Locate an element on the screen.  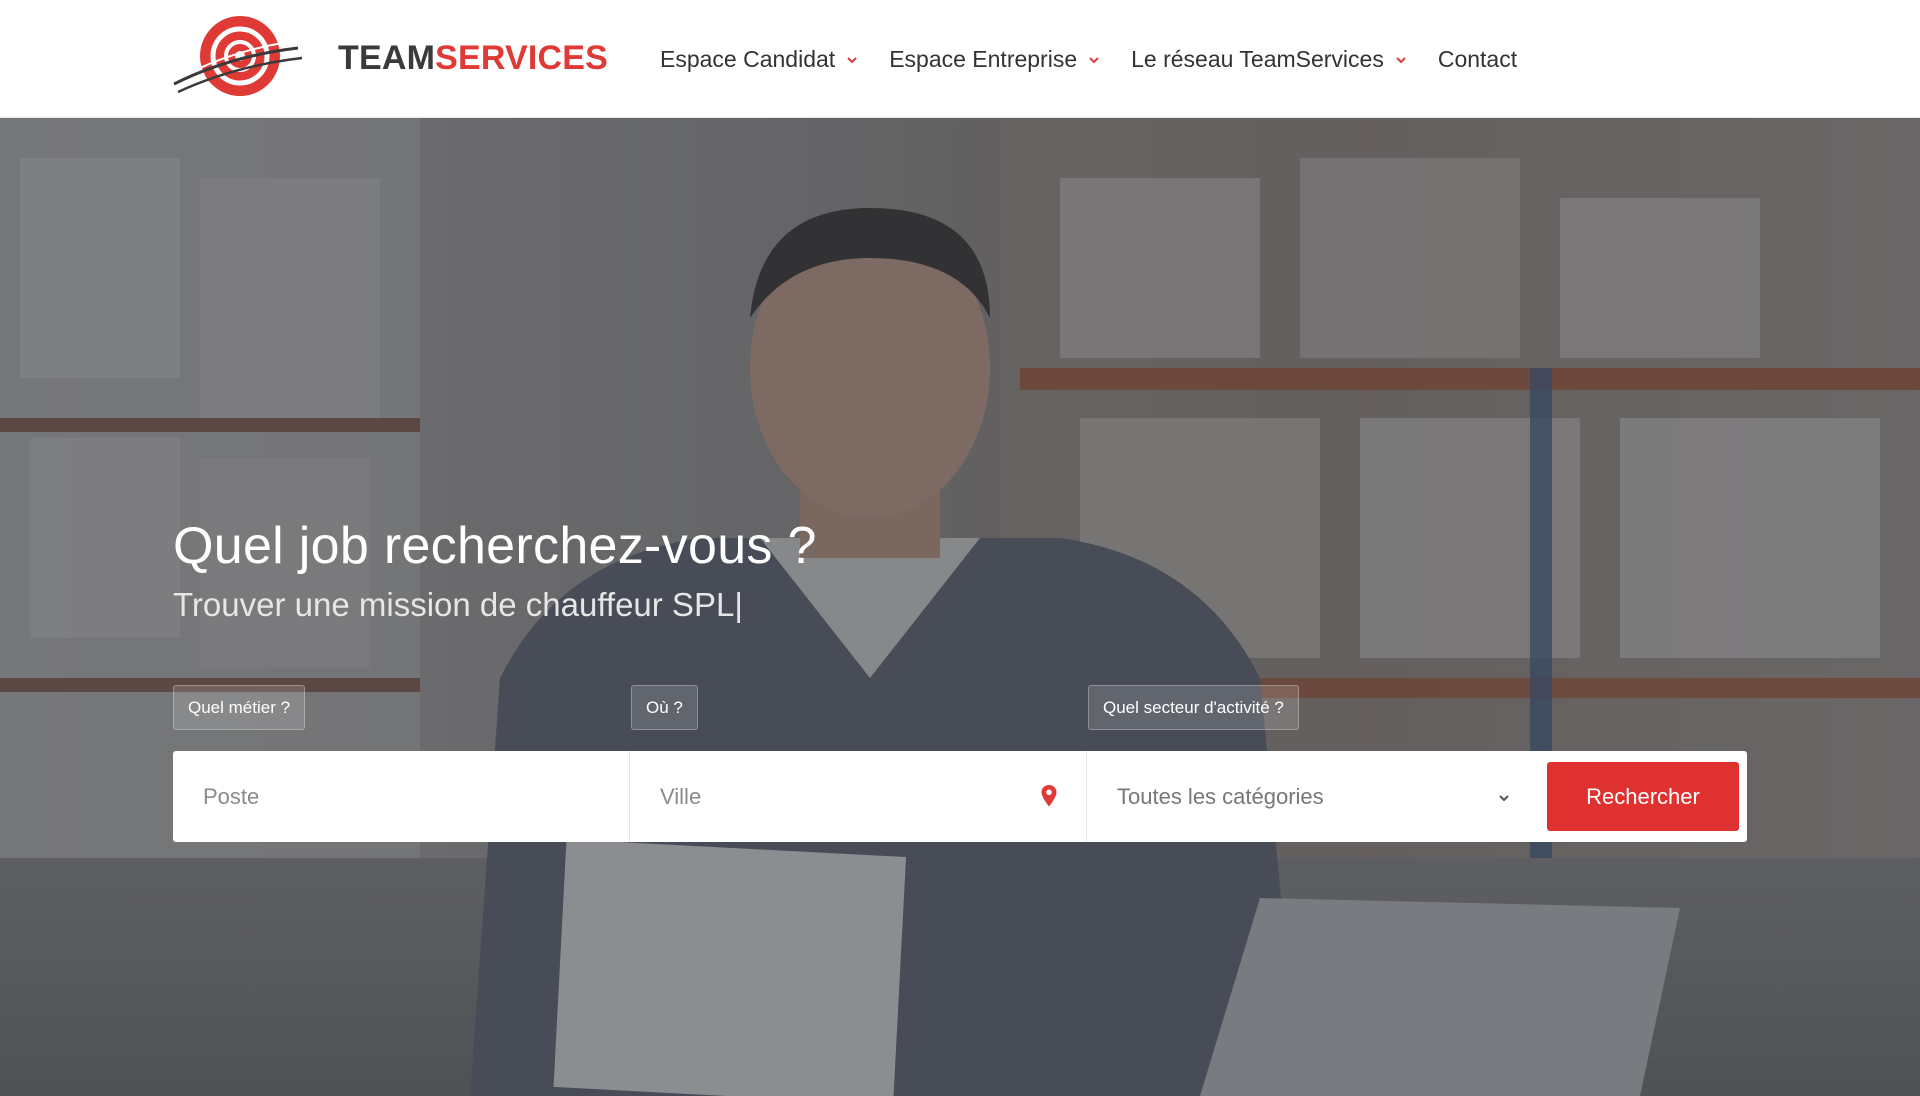
job-search-form: Toutes les catégories Rechercher is located at coordinates (960, 796).